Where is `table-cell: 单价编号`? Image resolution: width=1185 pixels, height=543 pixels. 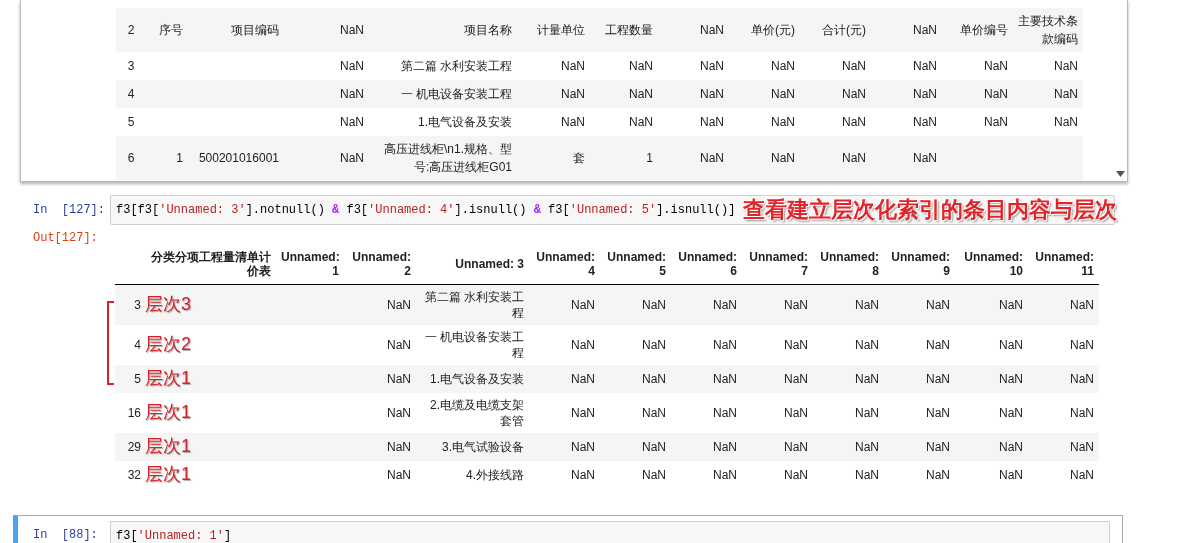 table-cell: 单价编号 is located at coordinates (977, 30).